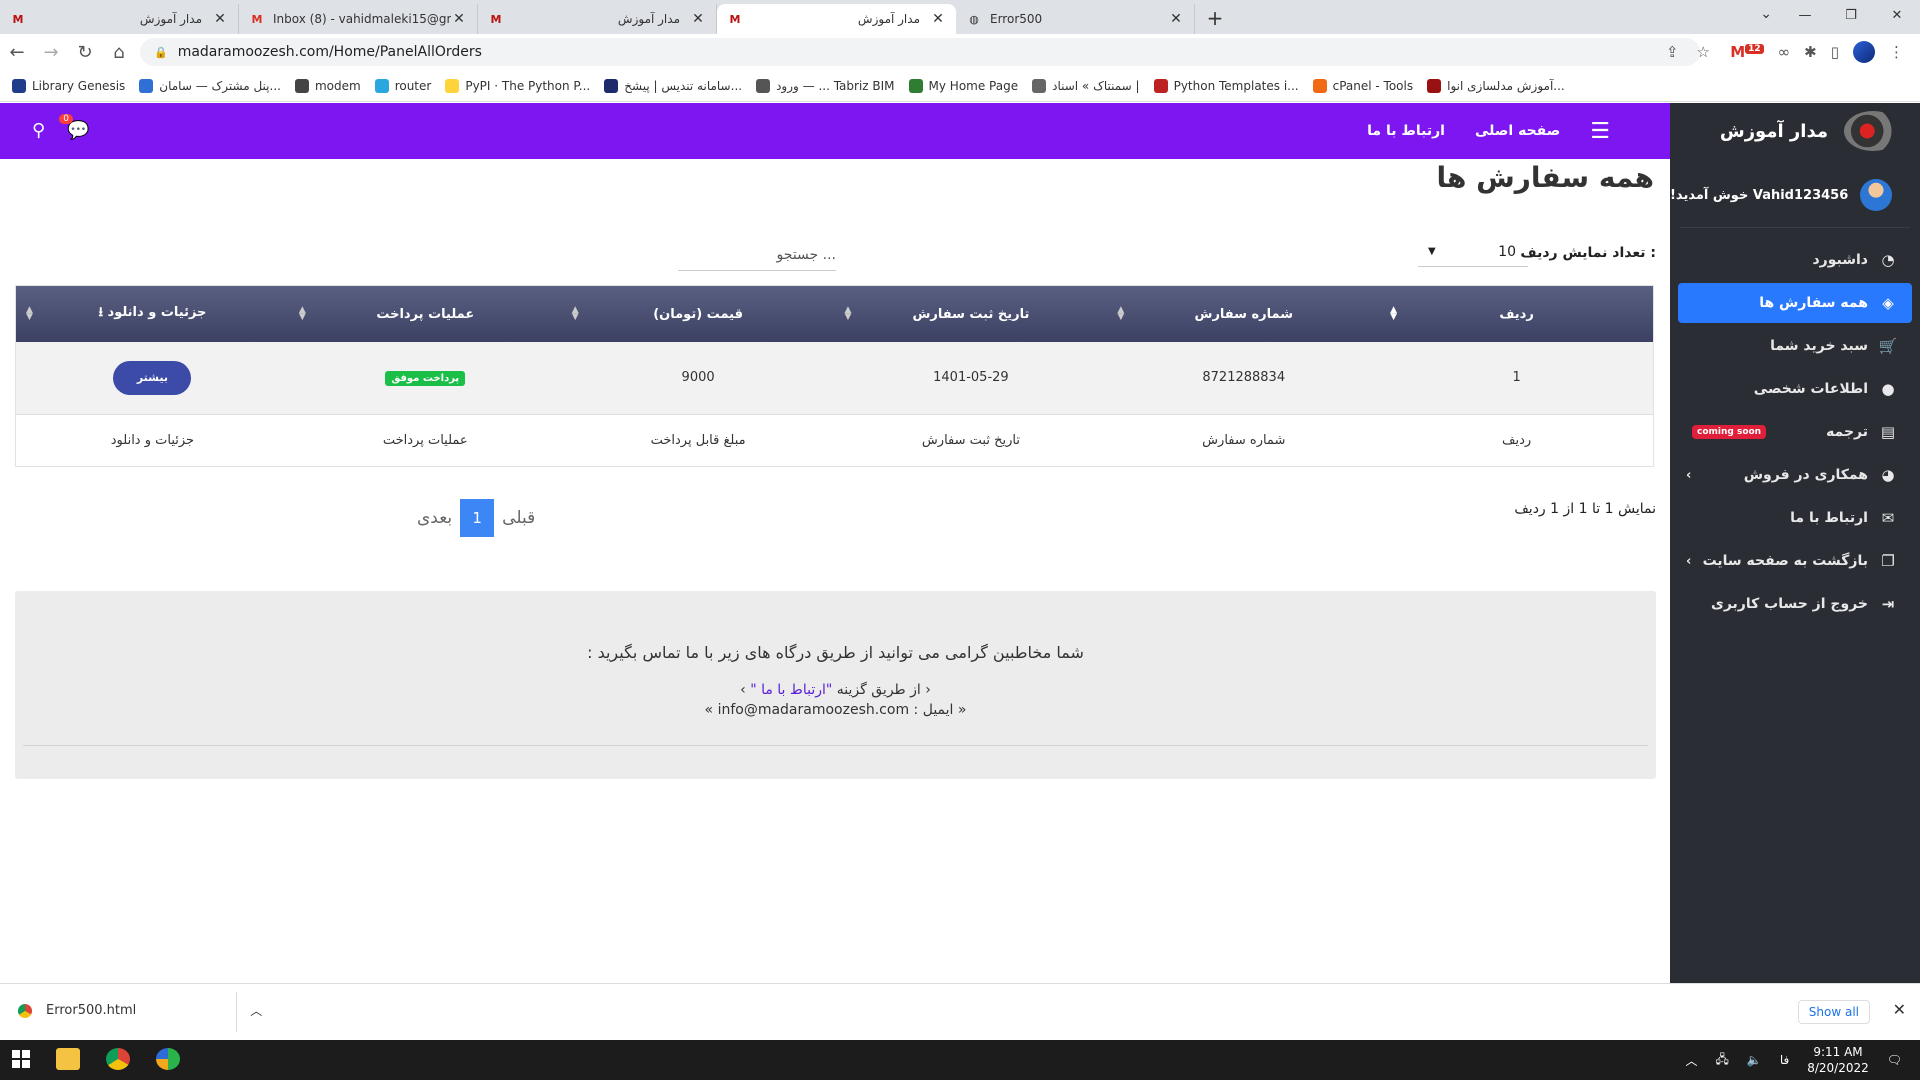  Describe the element at coordinates (1795, 260) in the screenshot. I see `sidebar-item: داشبورد ◔` at that location.